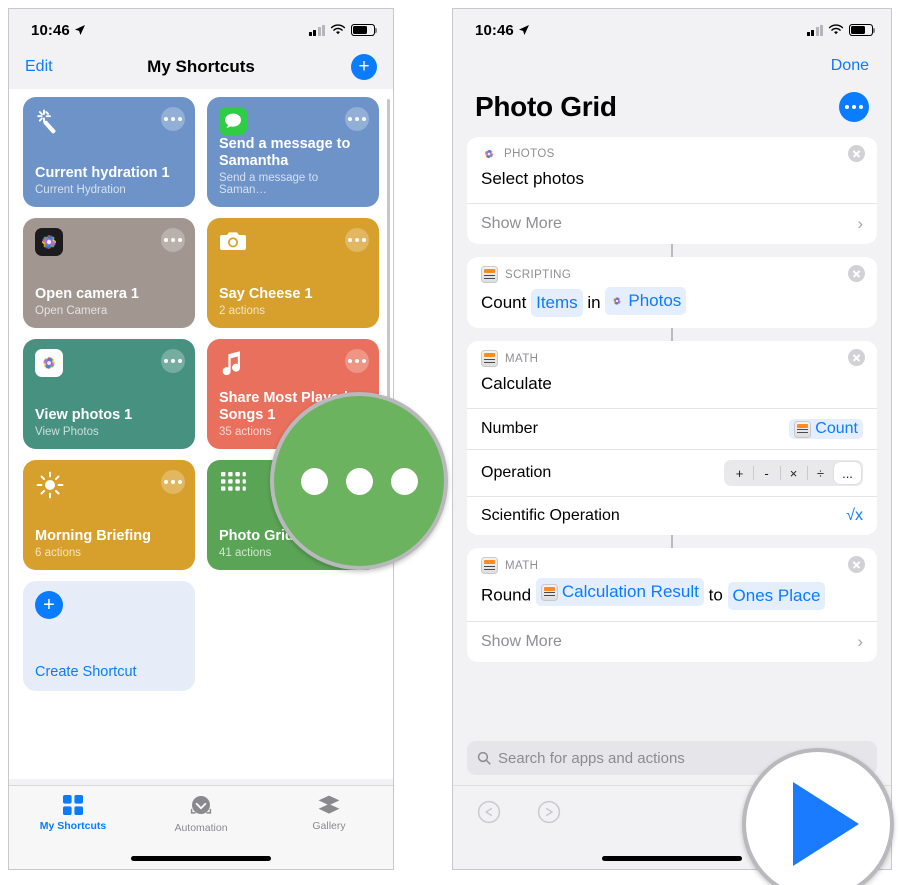 This screenshot has width=900, height=885. What do you see at coordinates (87, 294) in the screenshot?
I see `shortcut-name: Open camera 1` at bounding box center [87, 294].